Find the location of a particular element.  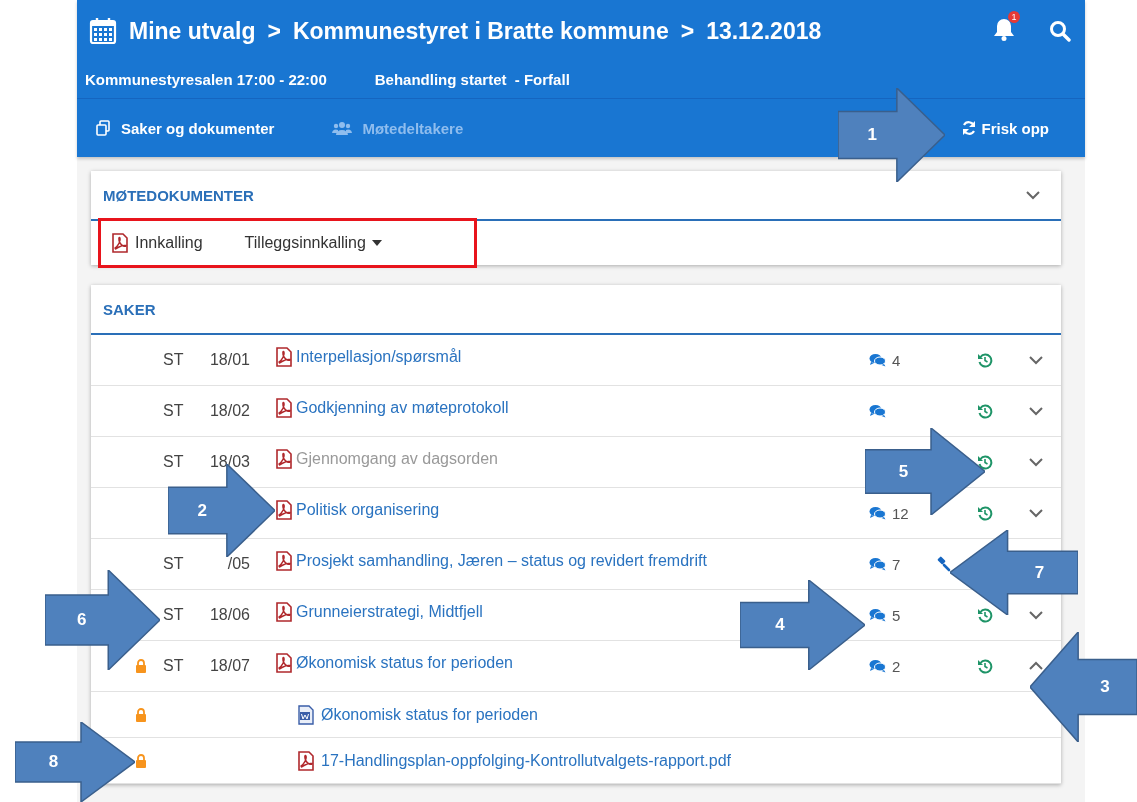

search-icon is located at coordinates (1060, 31).